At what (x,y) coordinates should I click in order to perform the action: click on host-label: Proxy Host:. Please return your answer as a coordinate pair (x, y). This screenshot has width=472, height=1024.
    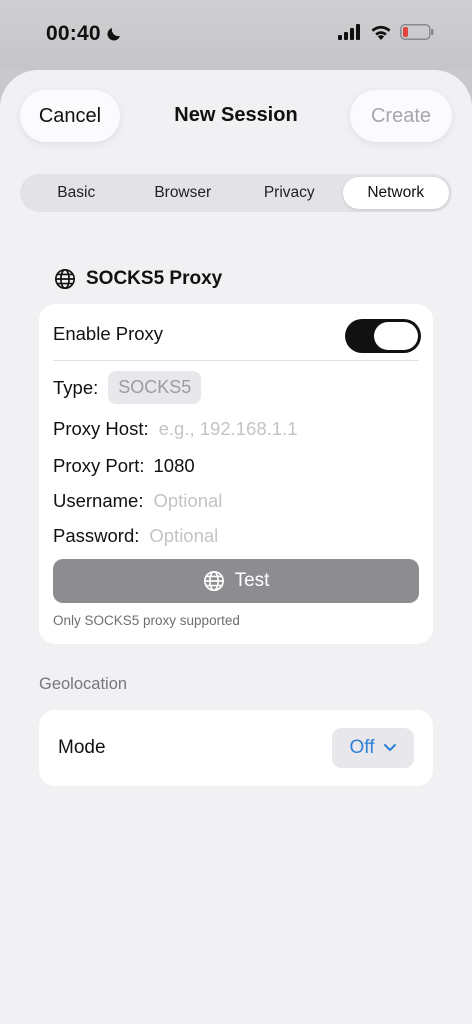
    Looking at the image, I should click on (101, 428).